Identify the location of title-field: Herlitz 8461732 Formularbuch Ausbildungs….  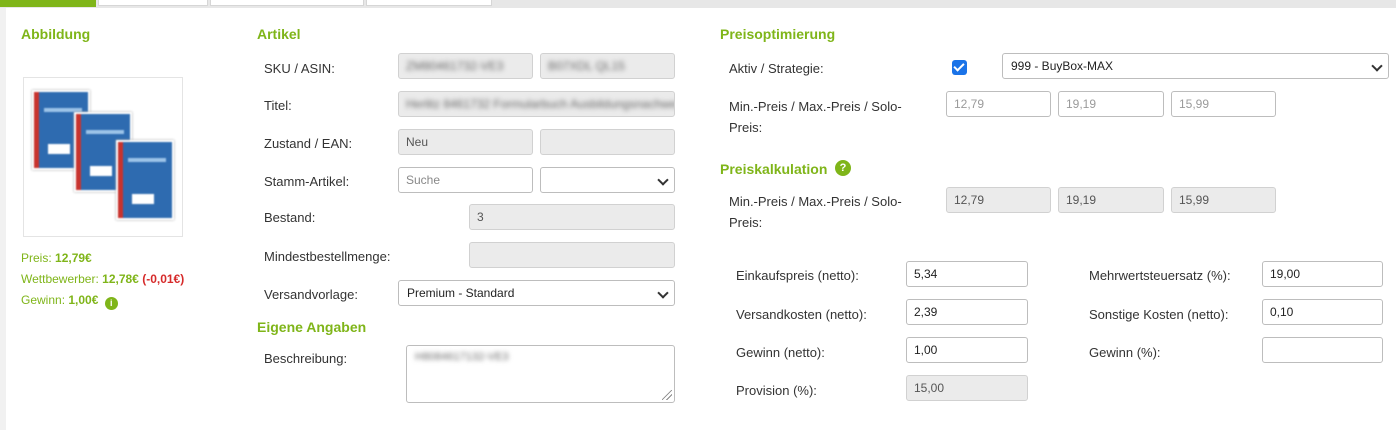
(536, 104).